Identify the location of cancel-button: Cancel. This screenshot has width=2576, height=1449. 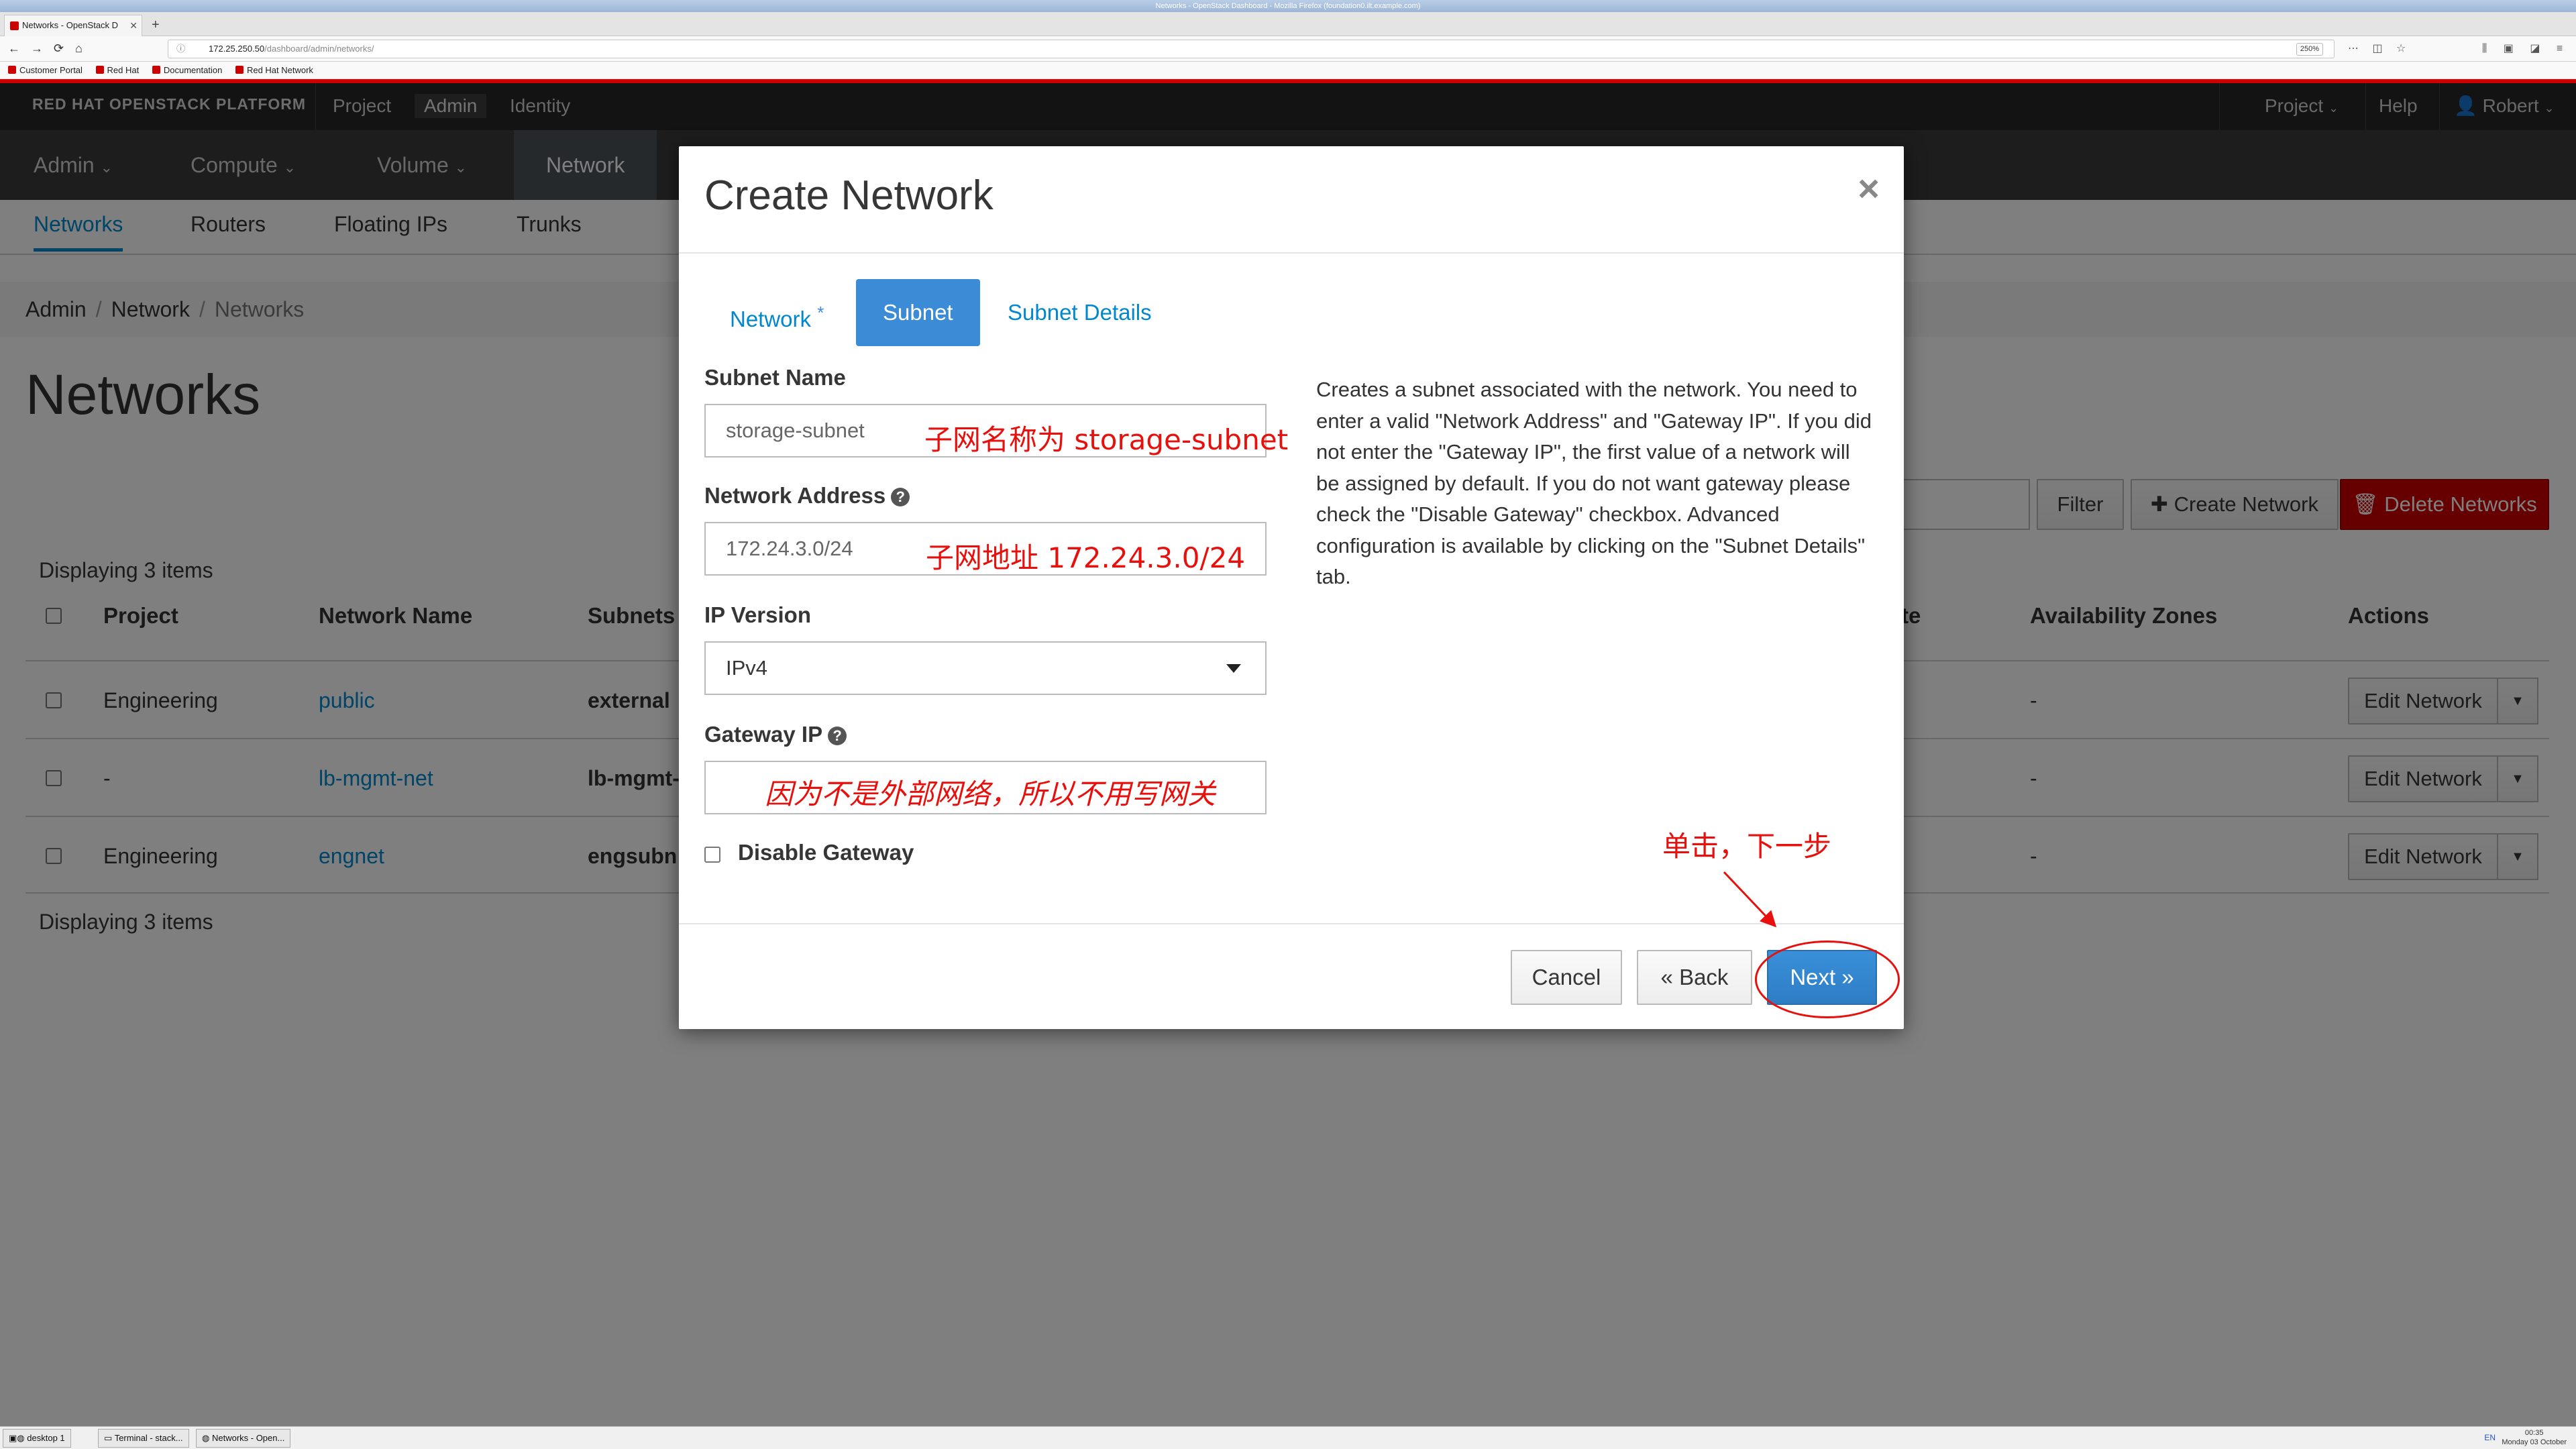
(1566, 977).